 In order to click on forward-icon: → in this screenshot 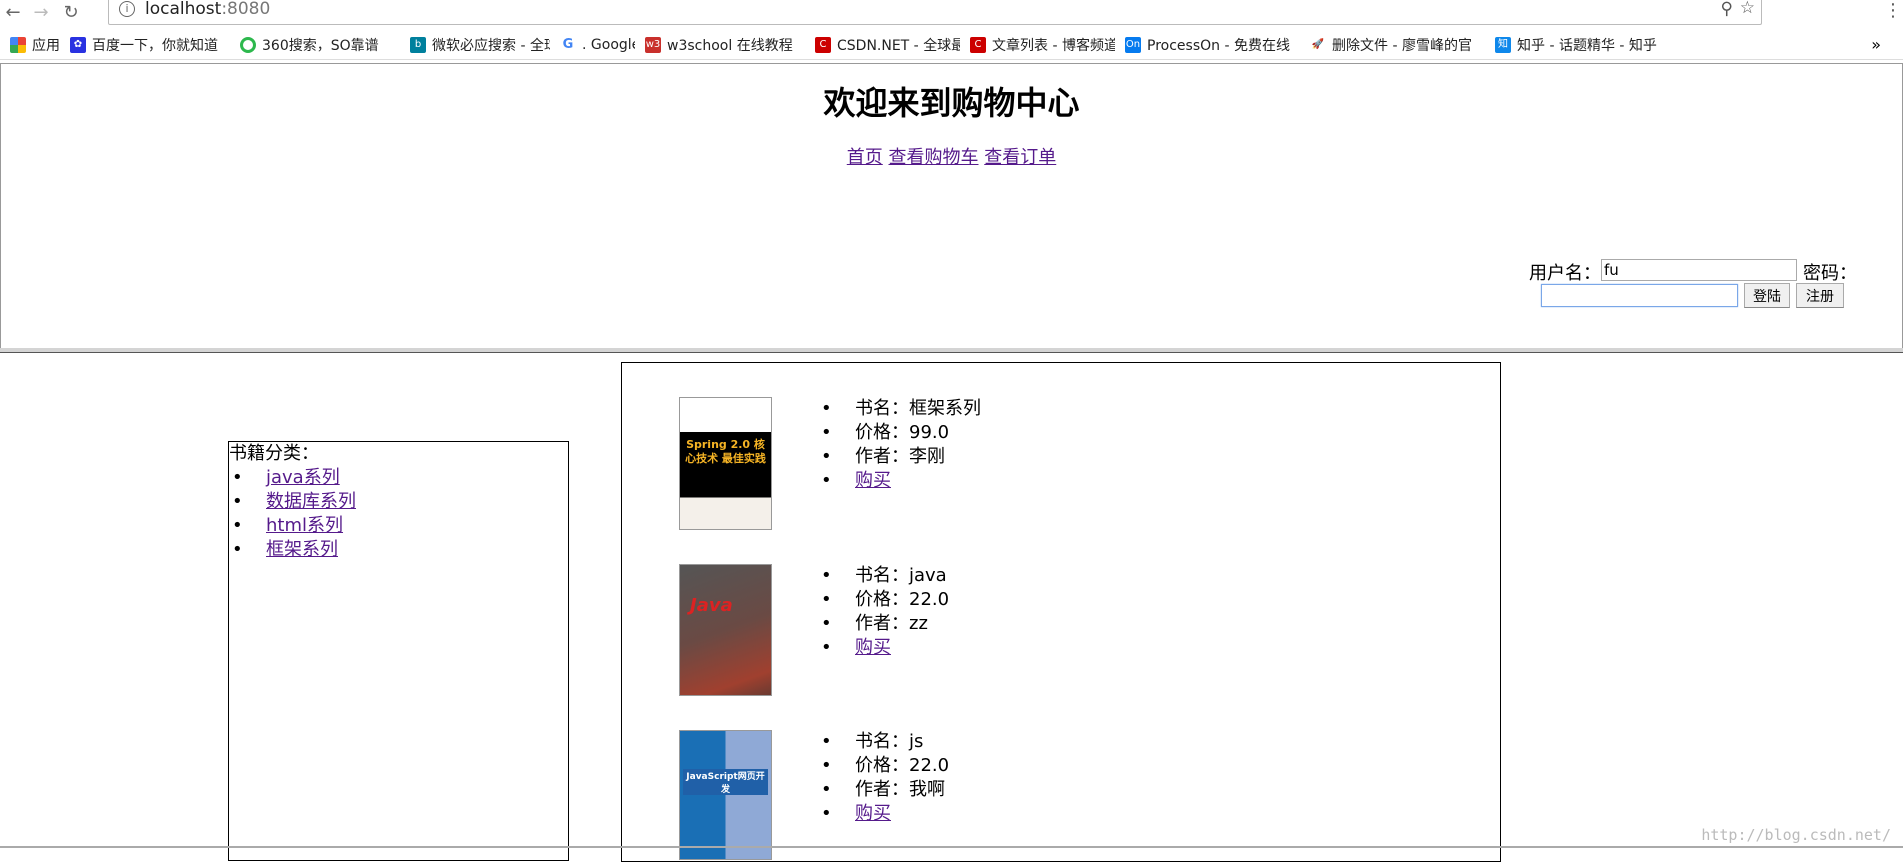, I will do `click(41, 12)`.